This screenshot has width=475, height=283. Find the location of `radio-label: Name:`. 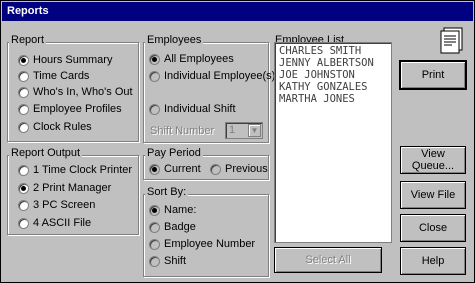

radio-label: Name: is located at coordinates (180, 210).